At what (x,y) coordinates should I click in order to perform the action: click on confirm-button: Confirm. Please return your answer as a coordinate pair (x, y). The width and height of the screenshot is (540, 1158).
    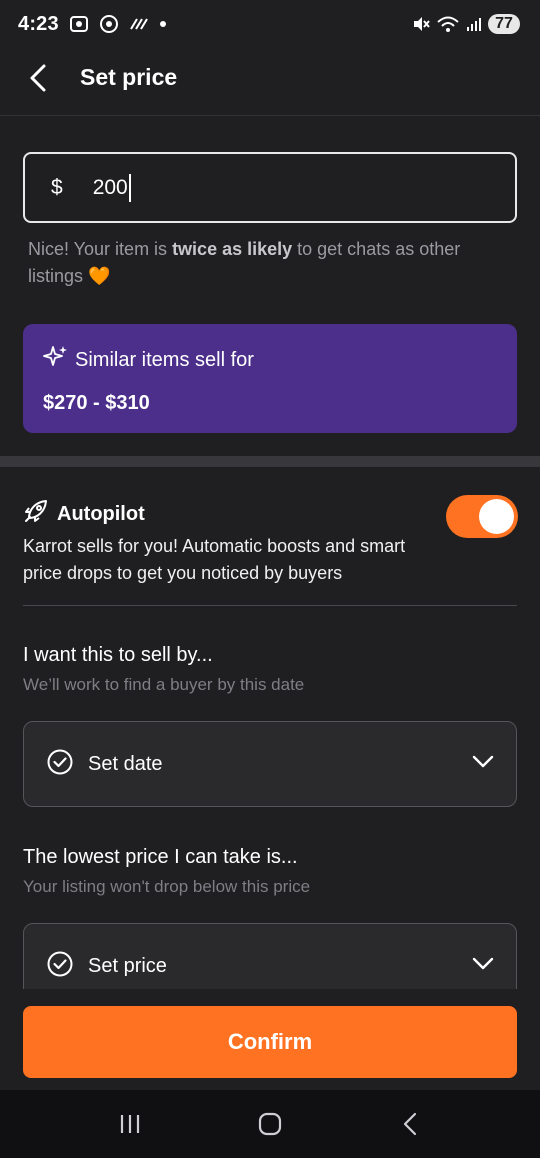
    Looking at the image, I should click on (270, 1042).